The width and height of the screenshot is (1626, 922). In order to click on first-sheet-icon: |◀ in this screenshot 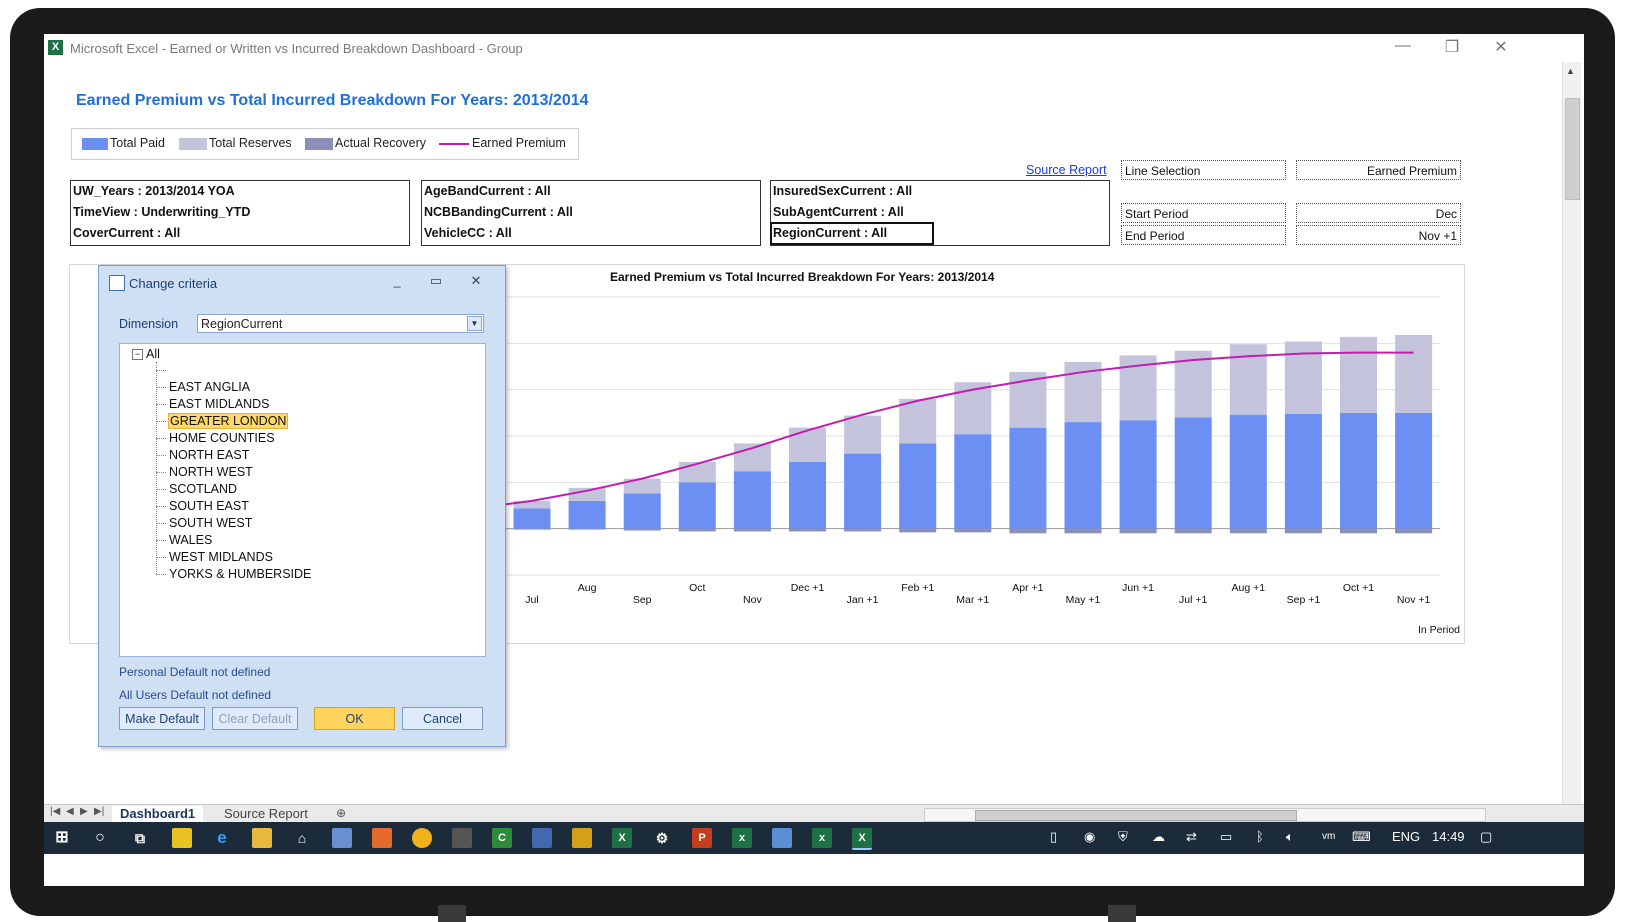, I will do `click(55, 811)`.